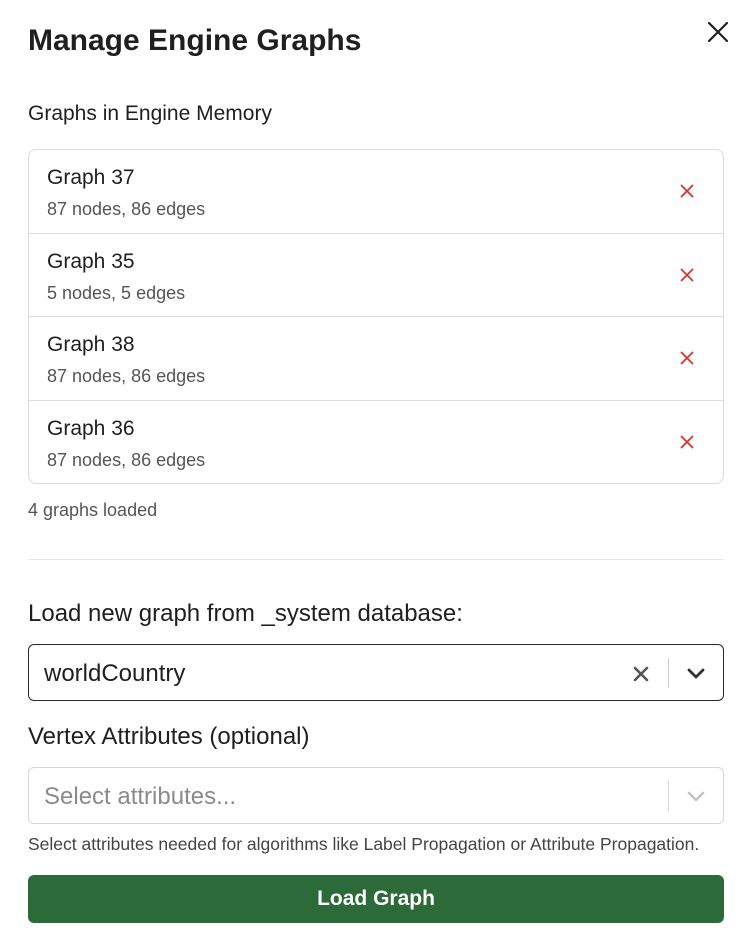 The height and width of the screenshot is (952, 752). Describe the element at coordinates (245, 613) in the screenshot. I see `load-graph-label: Load new graph from _system database:` at that location.